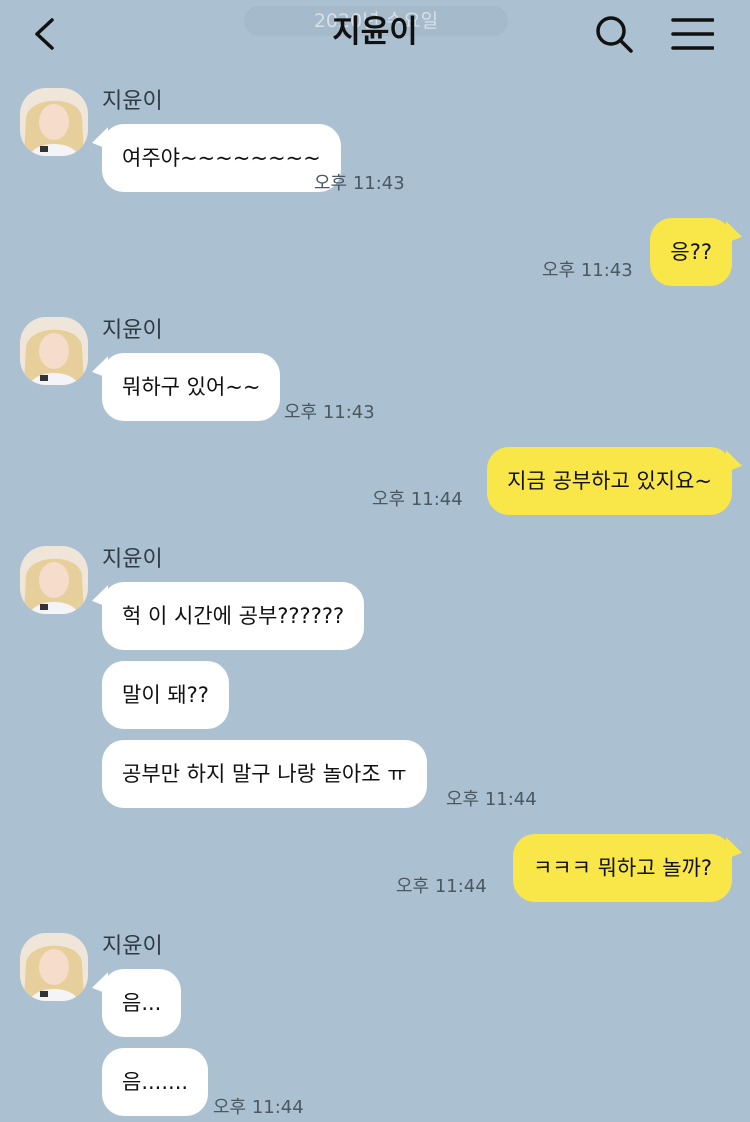 This screenshot has height=1122, width=750. Describe the element at coordinates (691, 252) in the screenshot. I see `message-bubble-outgoing: 응??` at that location.